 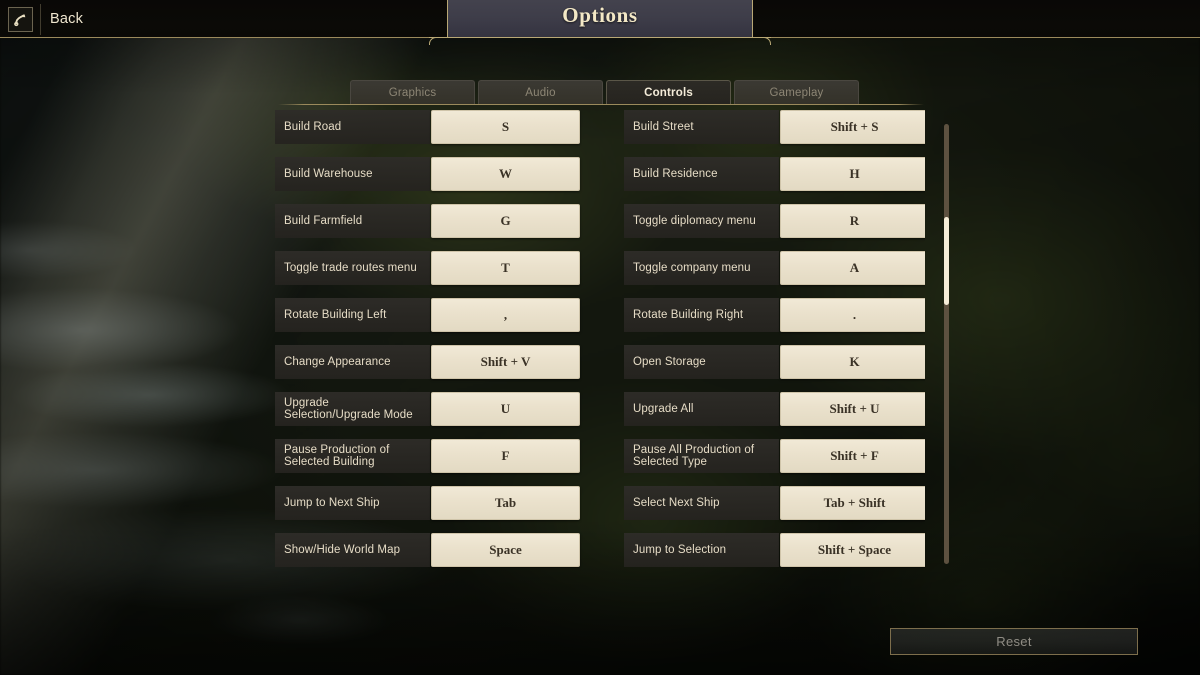 I want to click on tab-controls: Controls, so click(x=668, y=92).